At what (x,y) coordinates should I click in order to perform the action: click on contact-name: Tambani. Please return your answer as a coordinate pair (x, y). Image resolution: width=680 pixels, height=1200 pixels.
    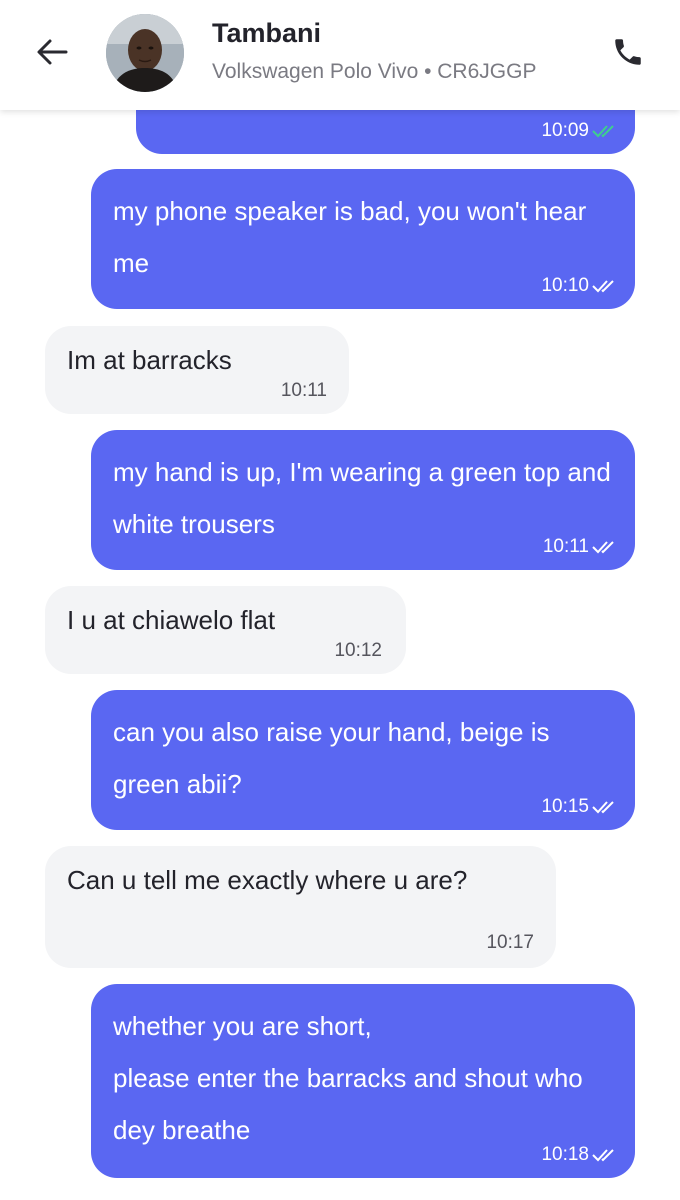
    Looking at the image, I should click on (267, 33).